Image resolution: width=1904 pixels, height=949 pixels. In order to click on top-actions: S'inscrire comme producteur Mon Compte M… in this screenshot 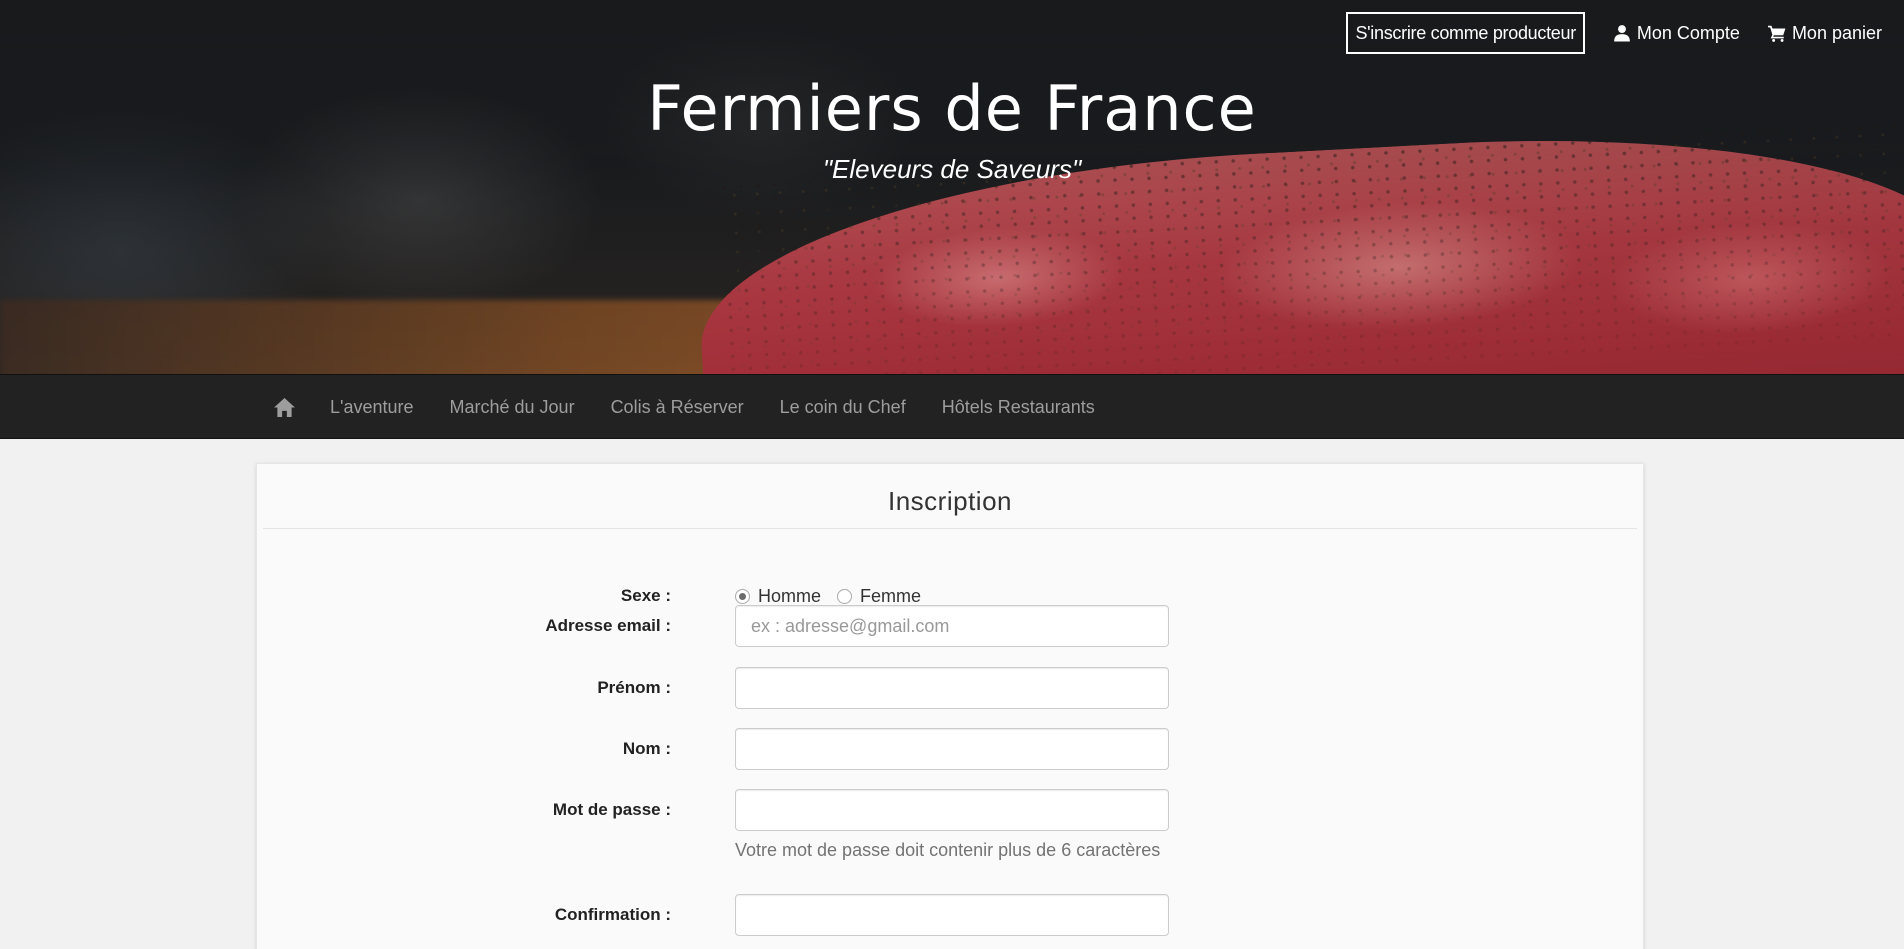, I will do `click(1614, 33)`.